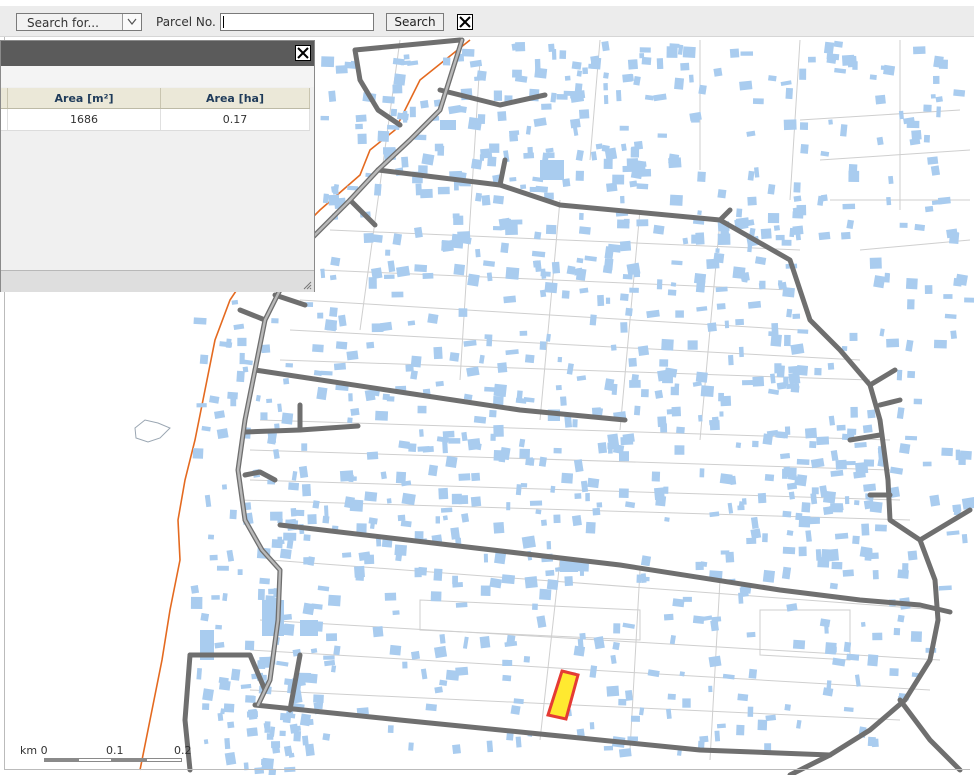 The image size is (974, 775). I want to click on close-icon, so click(303, 53).